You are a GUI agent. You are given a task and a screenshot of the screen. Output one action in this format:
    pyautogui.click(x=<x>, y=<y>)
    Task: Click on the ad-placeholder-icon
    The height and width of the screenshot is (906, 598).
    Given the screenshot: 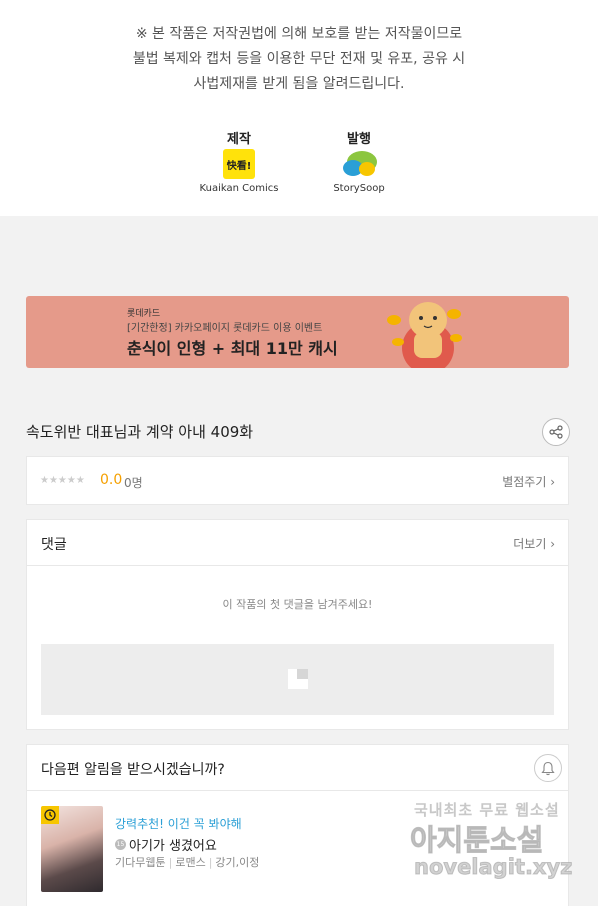 What is the action you would take?
    pyautogui.click(x=298, y=679)
    